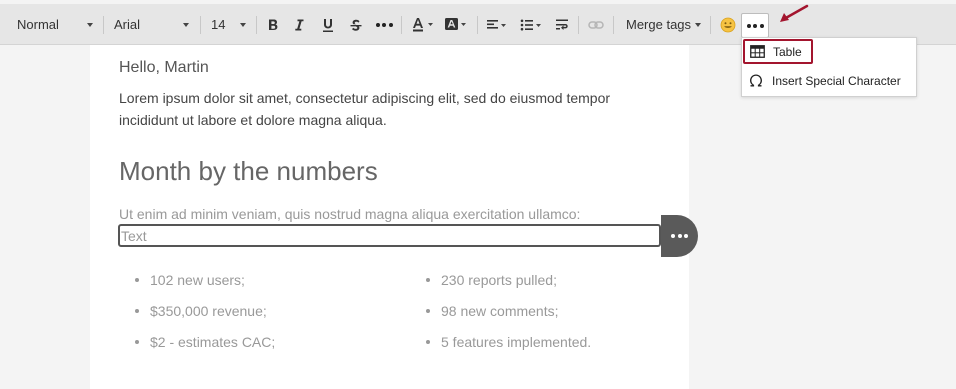  I want to click on more-options-button, so click(755, 25).